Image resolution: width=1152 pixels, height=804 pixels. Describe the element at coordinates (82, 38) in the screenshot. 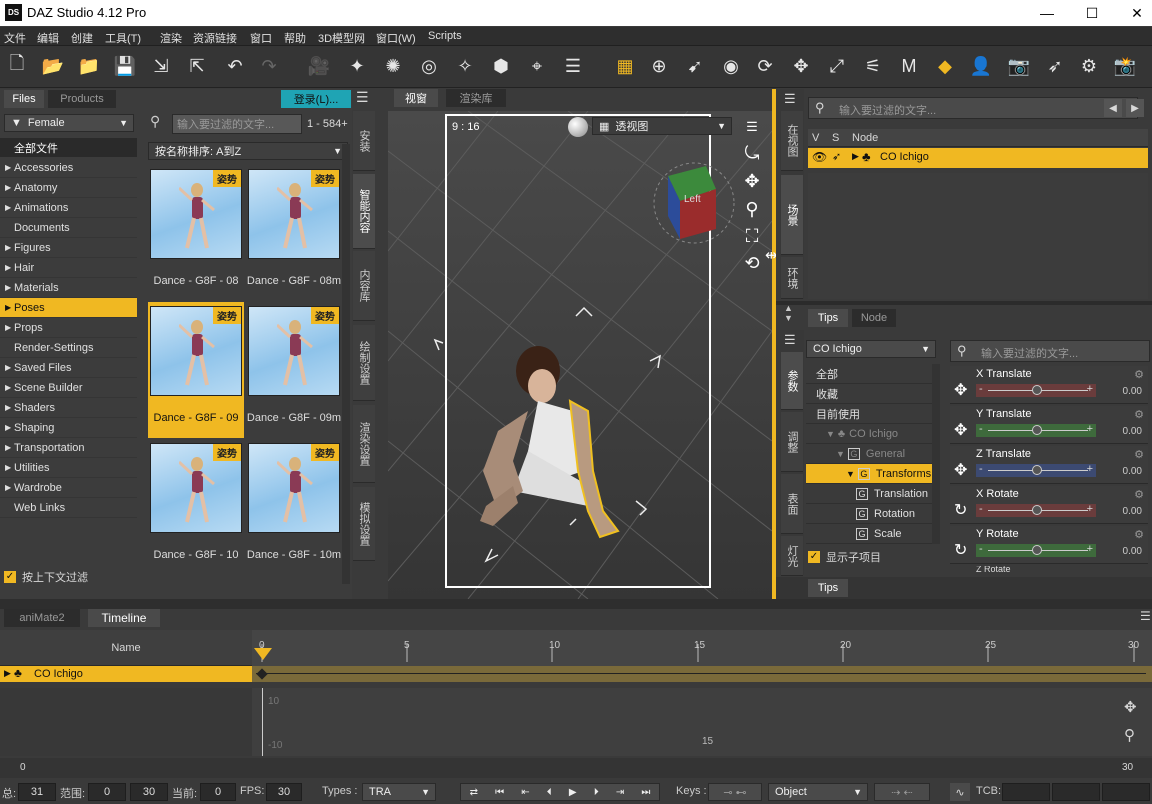

I see `menu-create: 创建` at that location.